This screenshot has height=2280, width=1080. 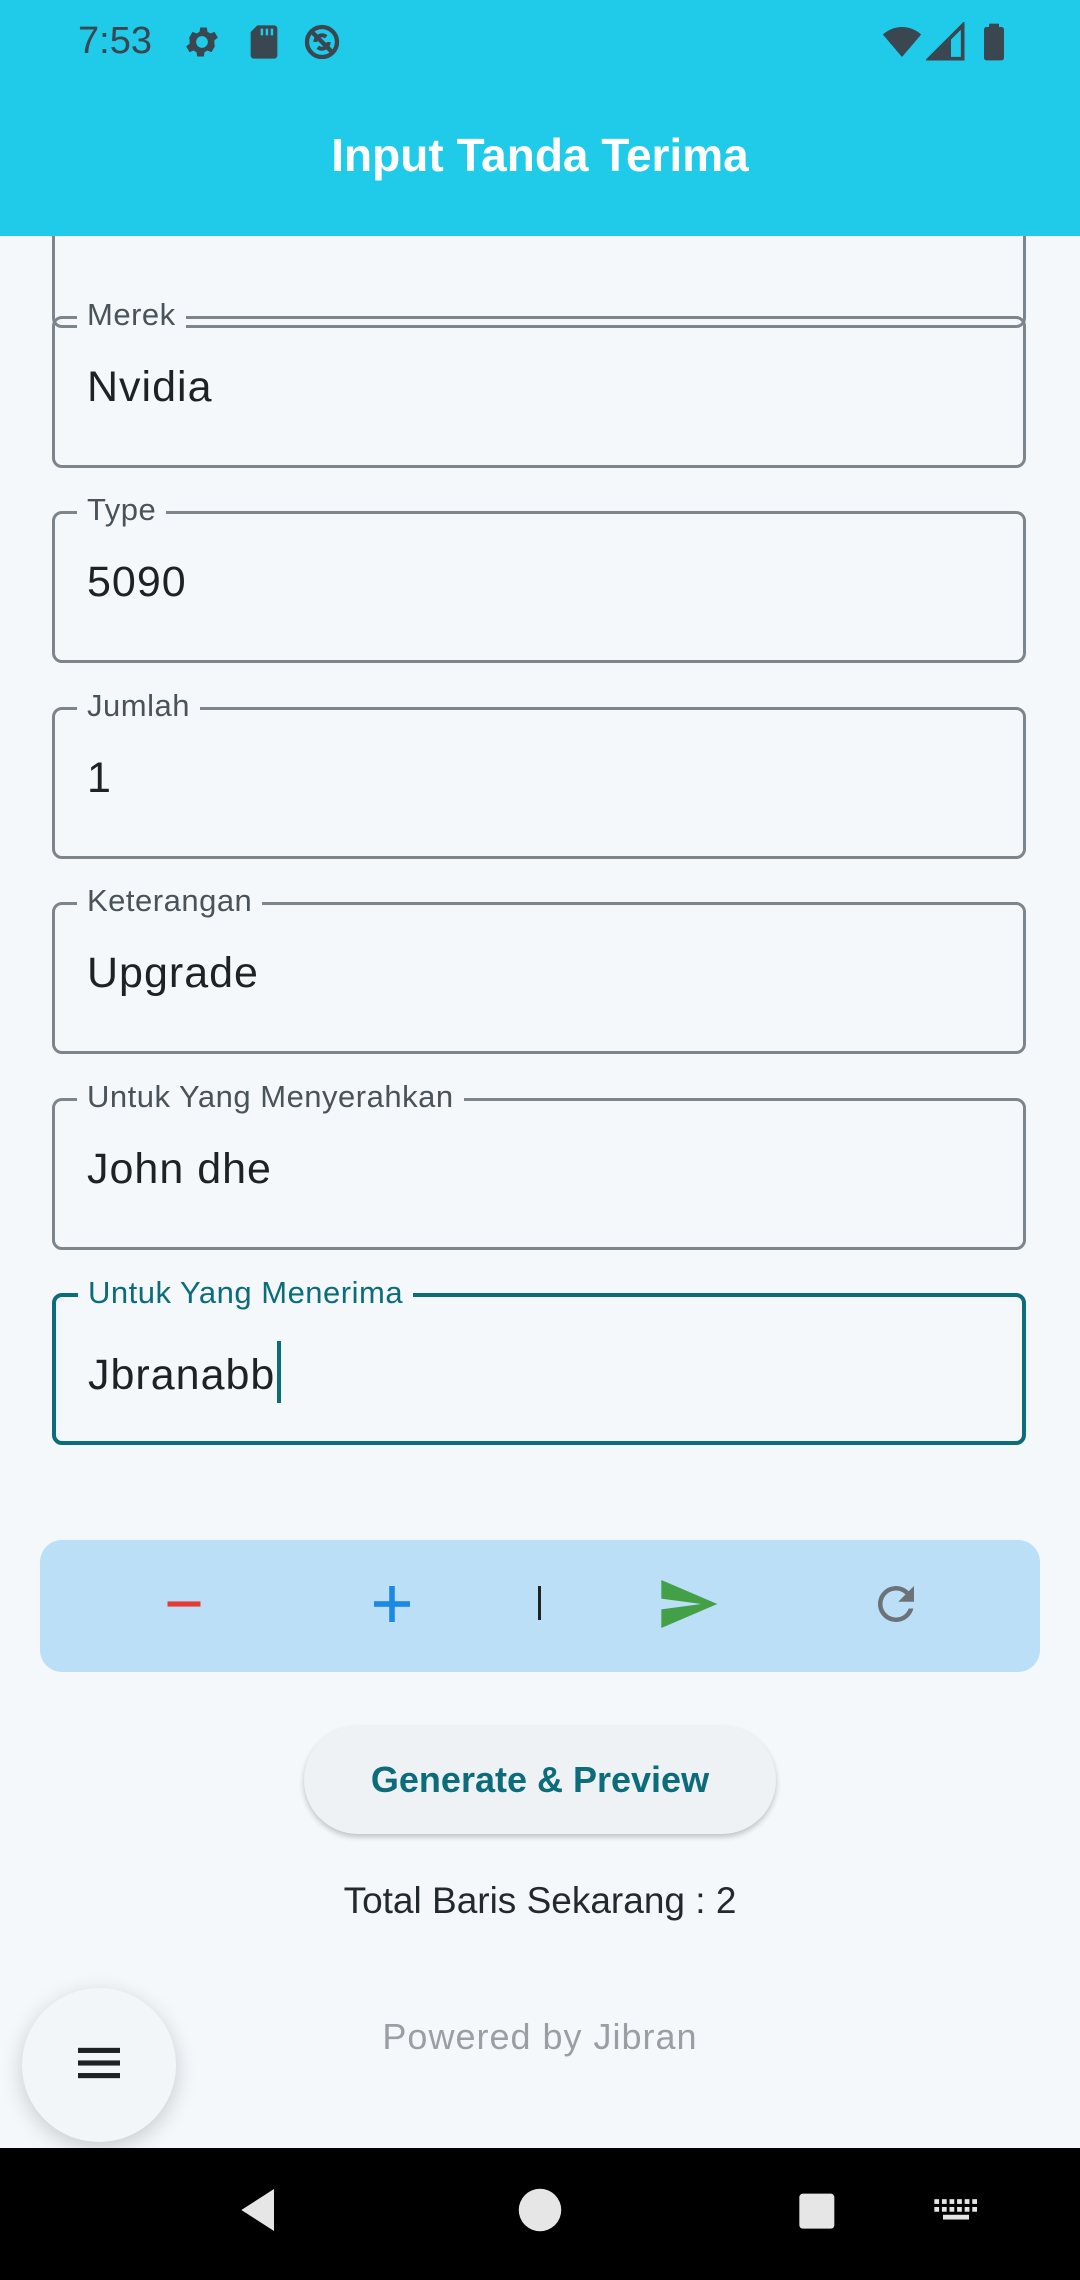 I want to click on signal-icon, so click(x=945, y=41).